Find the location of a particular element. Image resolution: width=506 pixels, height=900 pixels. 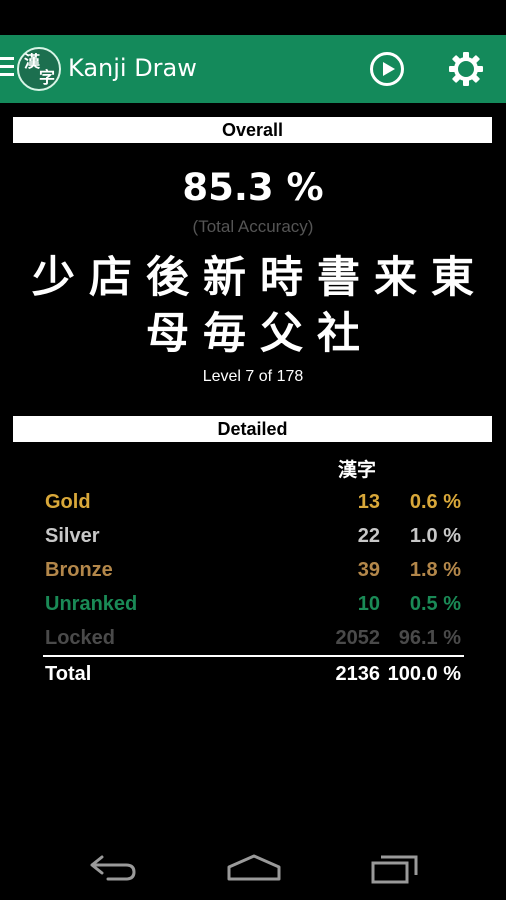

stats-row-total: Total 2136 100.0 % is located at coordinates (255, 677).